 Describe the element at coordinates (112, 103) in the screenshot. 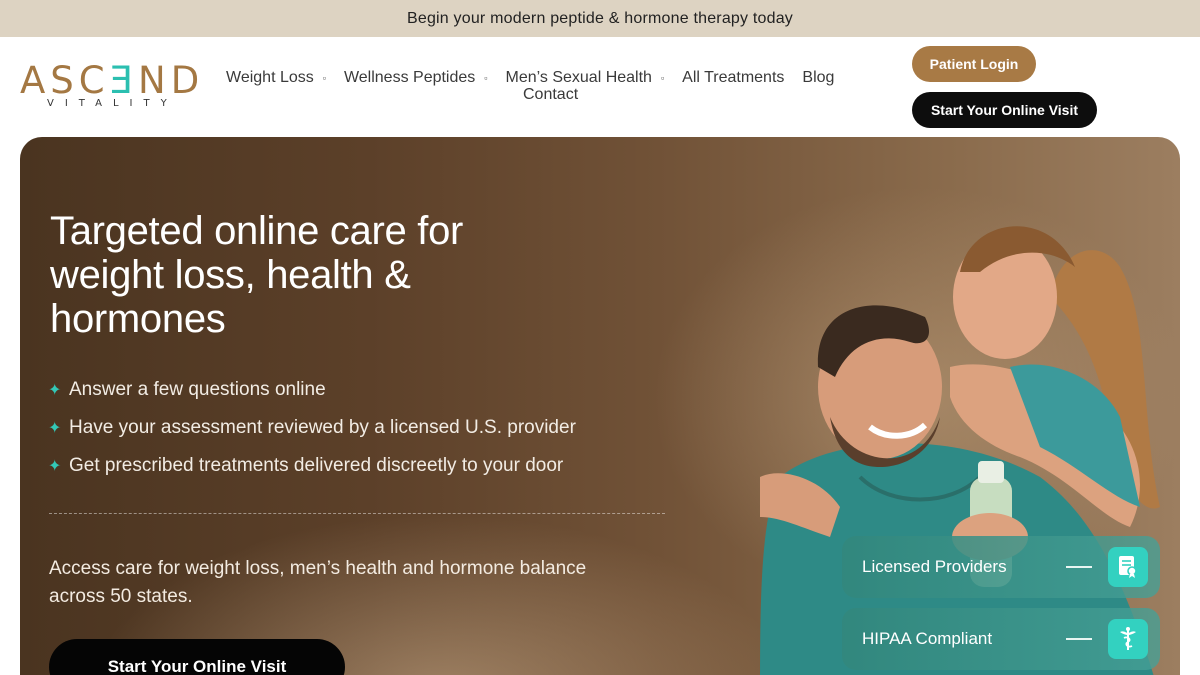

I see `logo-tagline: VITALITY` at that location.